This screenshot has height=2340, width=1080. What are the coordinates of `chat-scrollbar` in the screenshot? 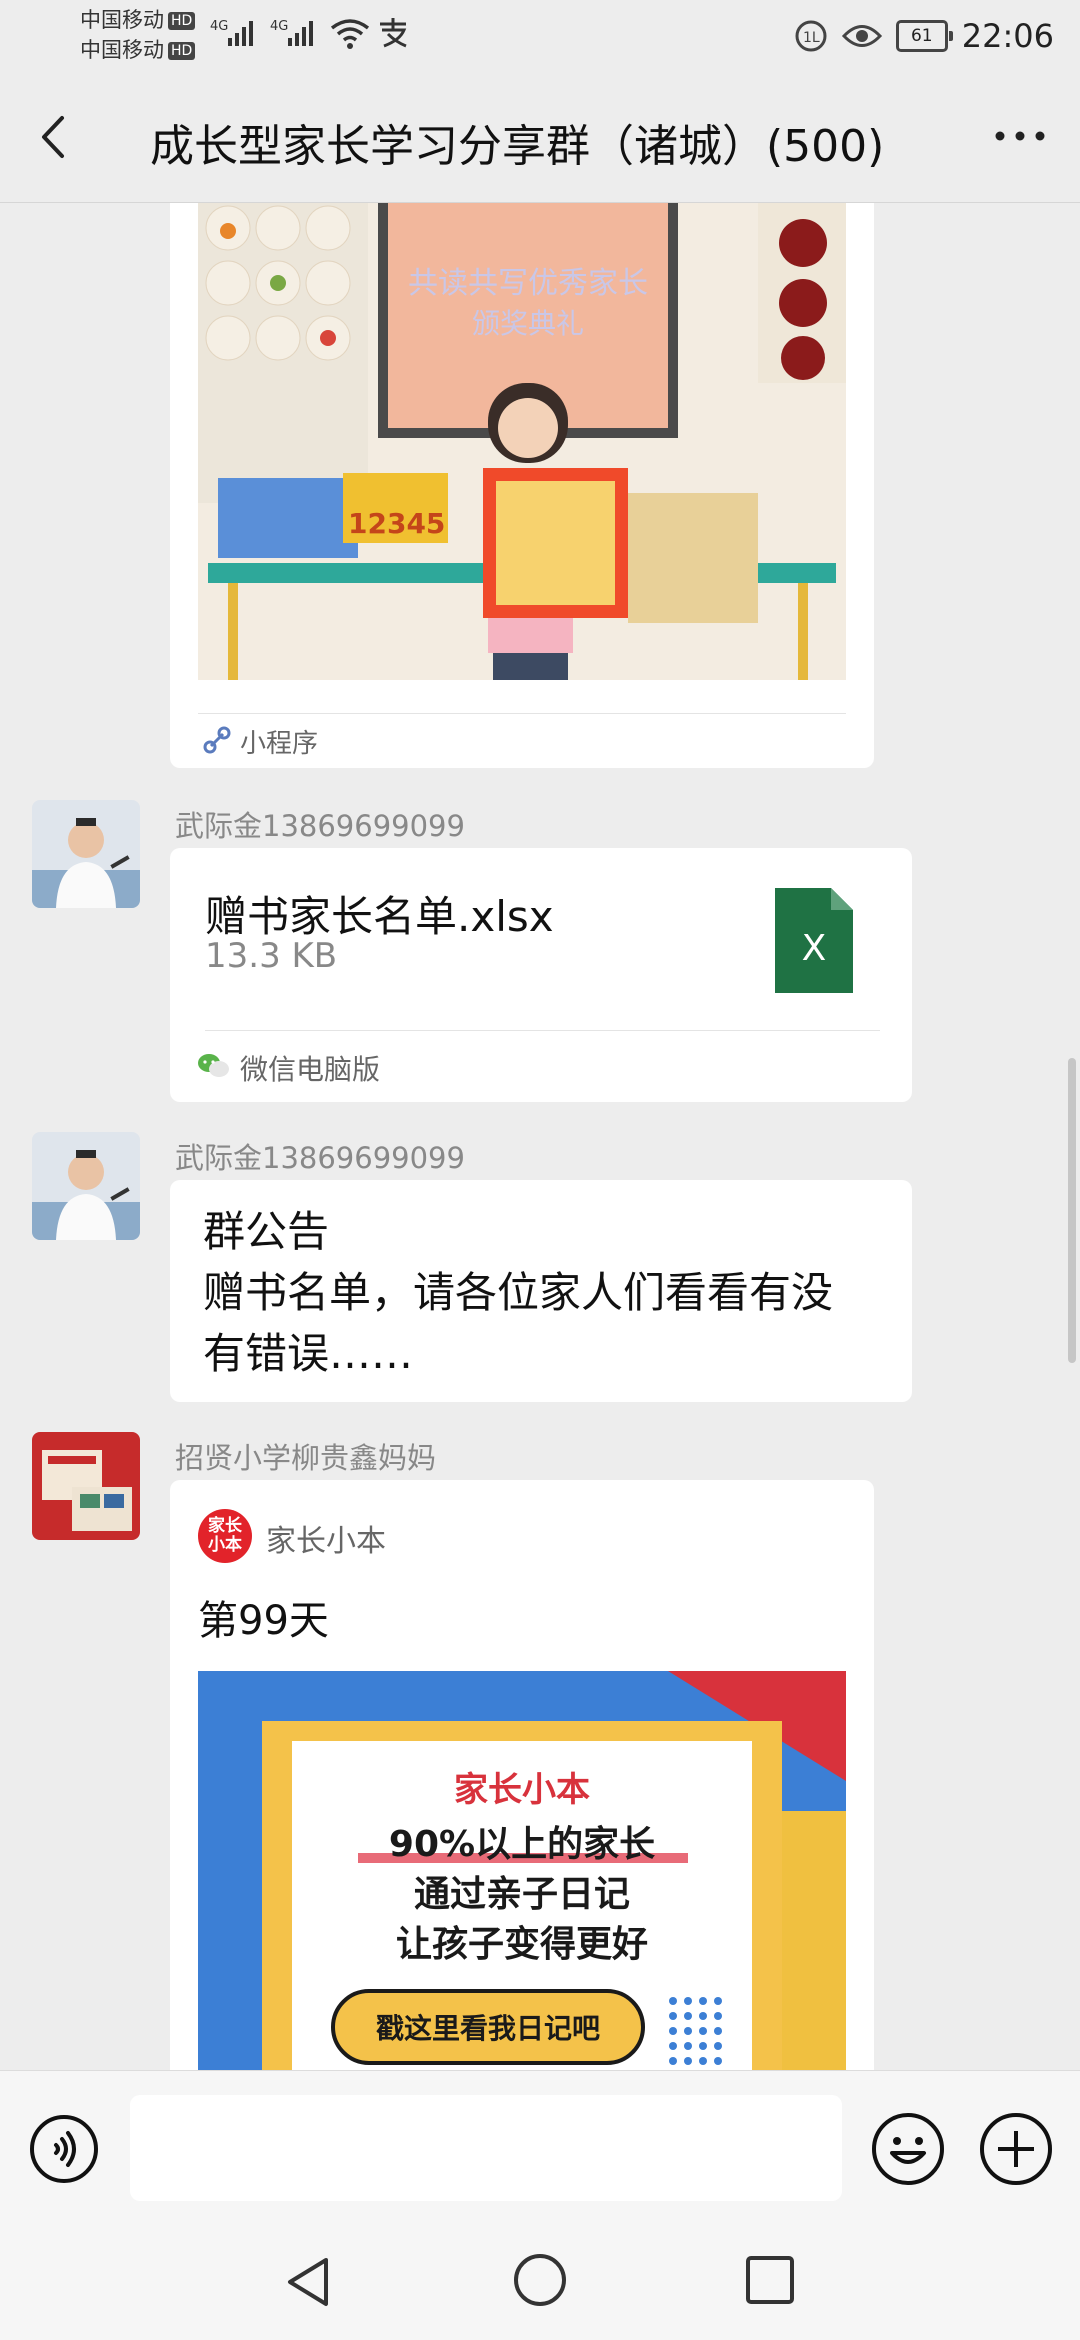 It's located at (1072, 1210).